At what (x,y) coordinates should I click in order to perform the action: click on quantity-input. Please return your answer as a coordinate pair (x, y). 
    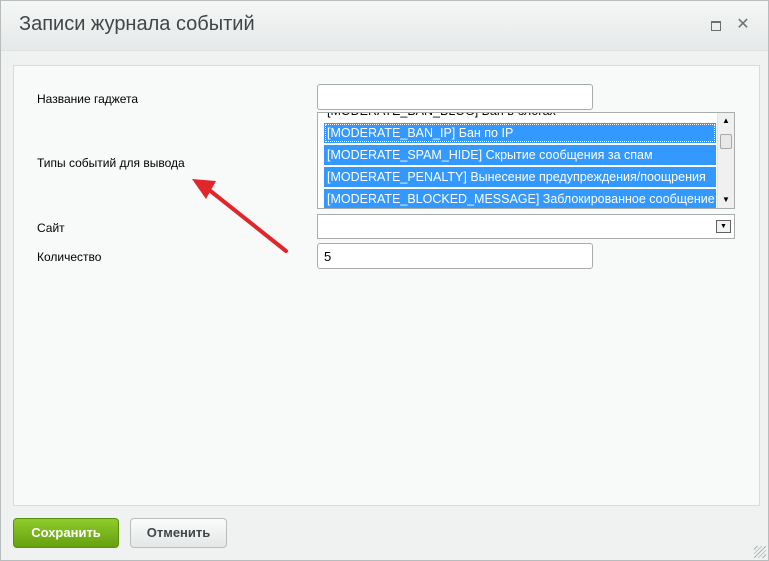
    Looking at the image, I should click on (455, 256).